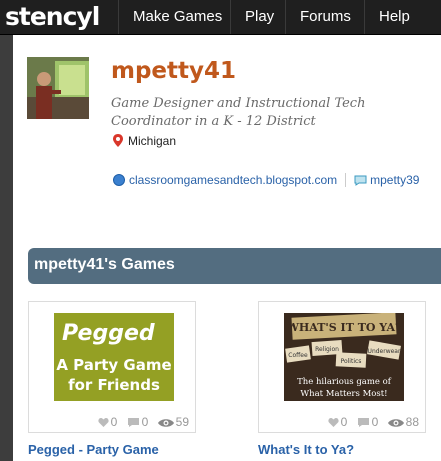  I want to click on views-count: 88, so click(412, 422).